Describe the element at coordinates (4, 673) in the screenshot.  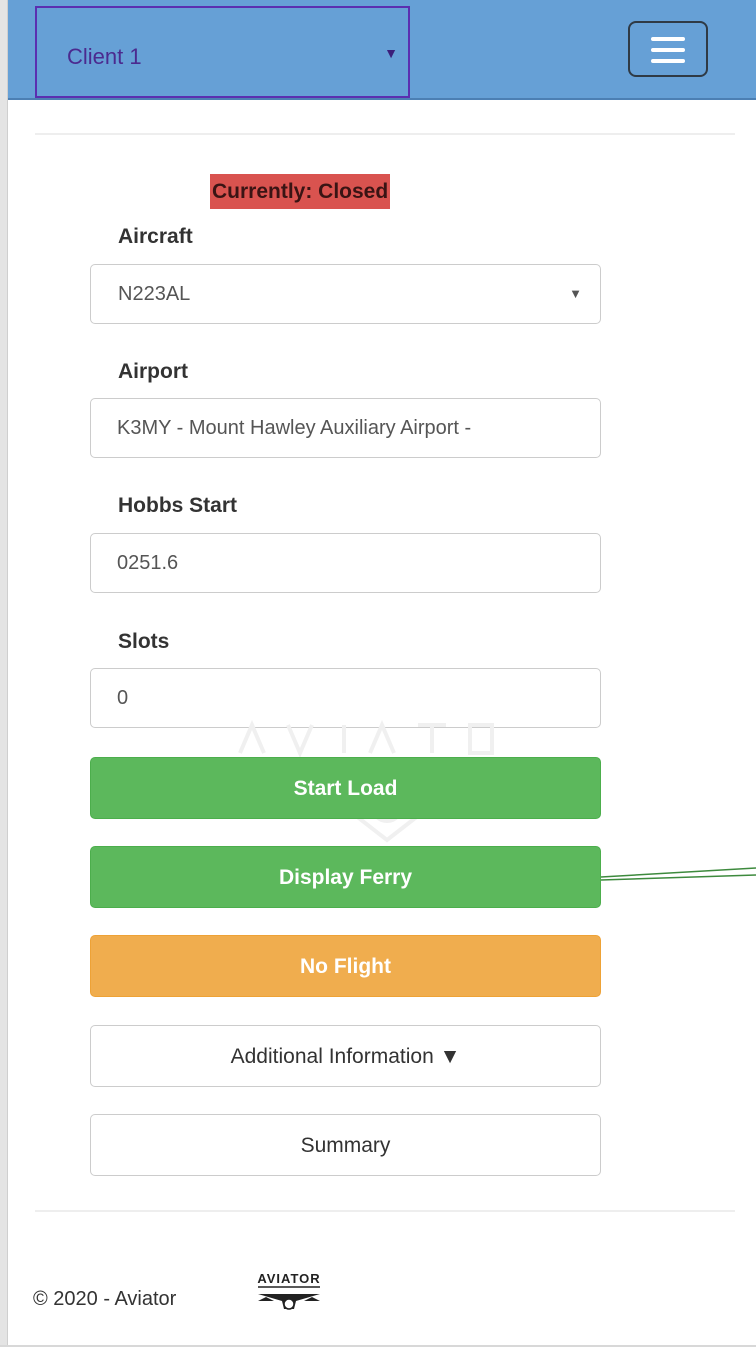
I see `window-left-edge` at that location.